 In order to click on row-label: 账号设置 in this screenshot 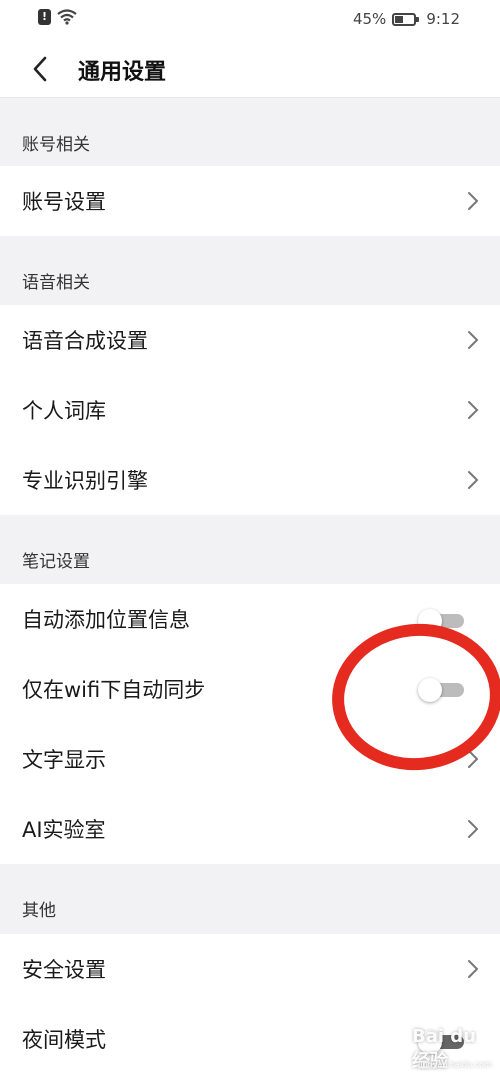, I will do `click(64, 202)`.